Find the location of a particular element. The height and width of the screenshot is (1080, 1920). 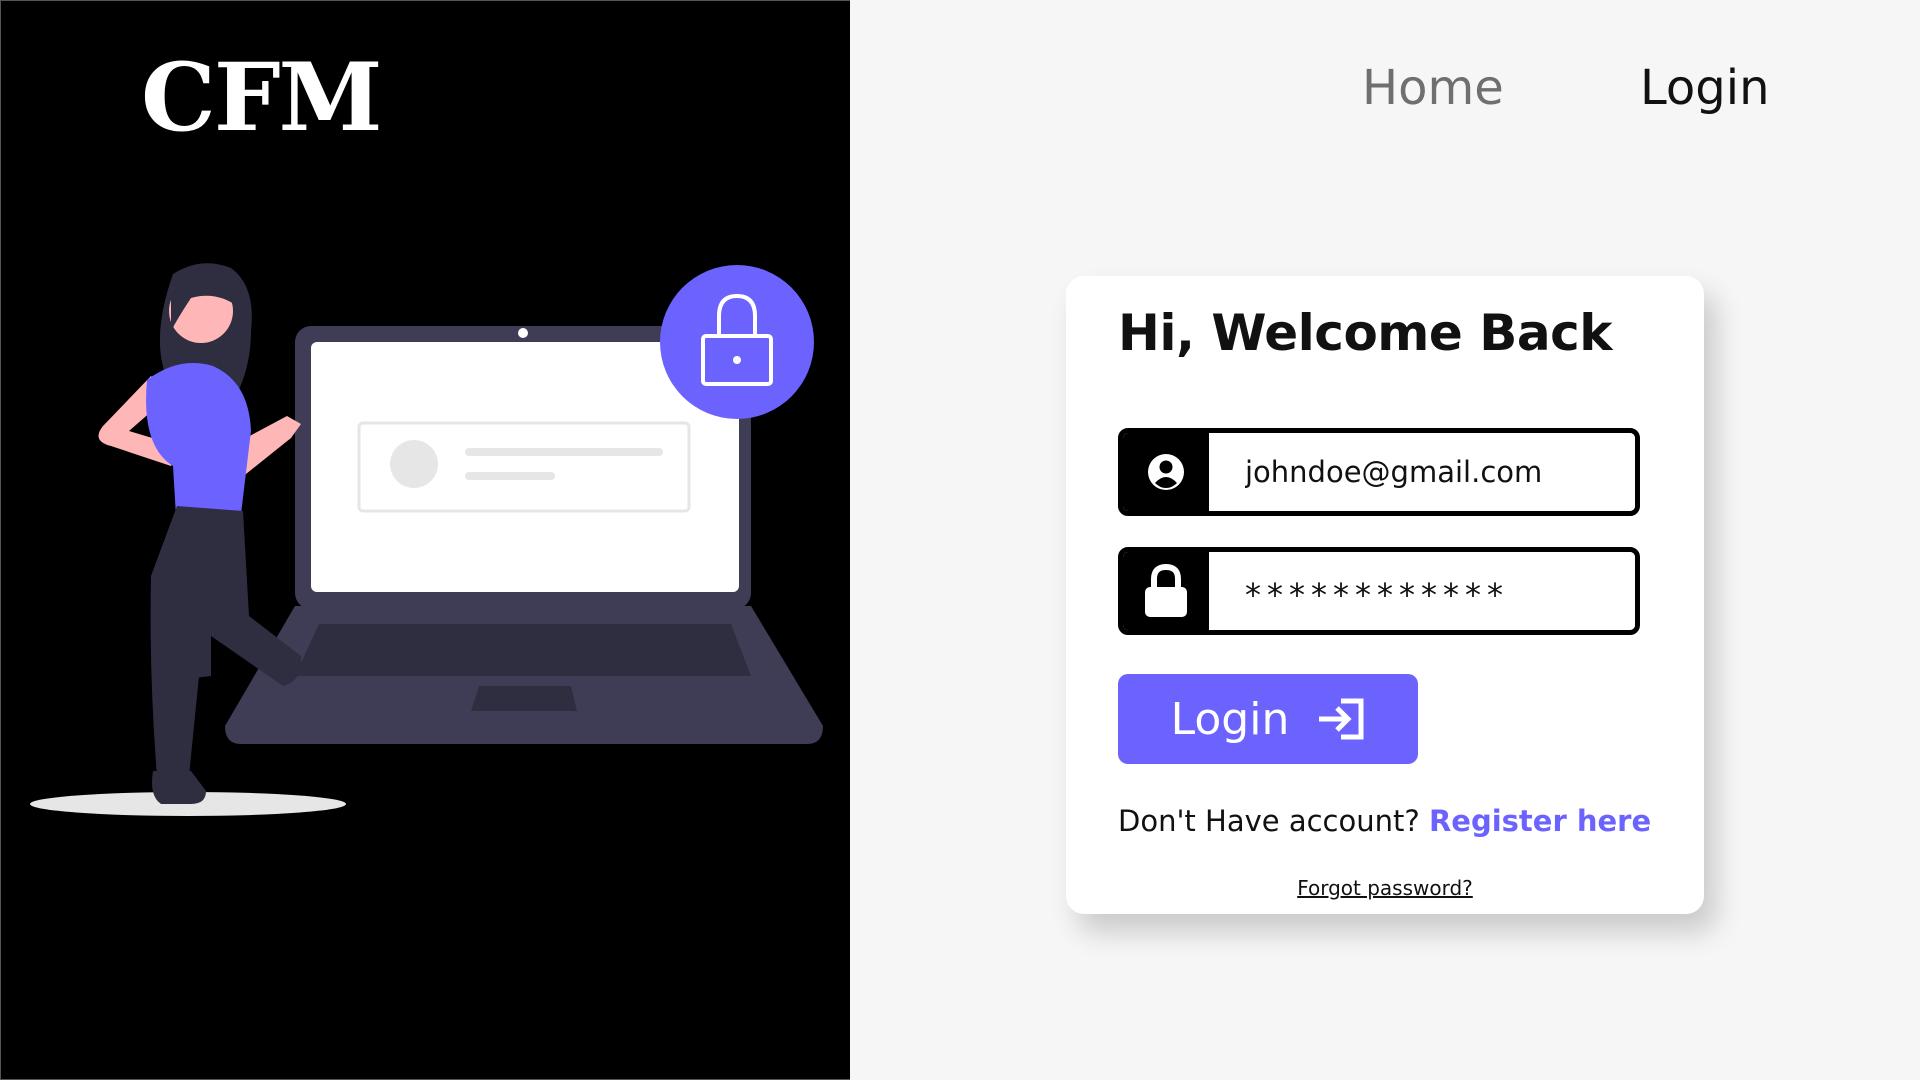

brand-logo: CFM is located at coordinates (262, 98).